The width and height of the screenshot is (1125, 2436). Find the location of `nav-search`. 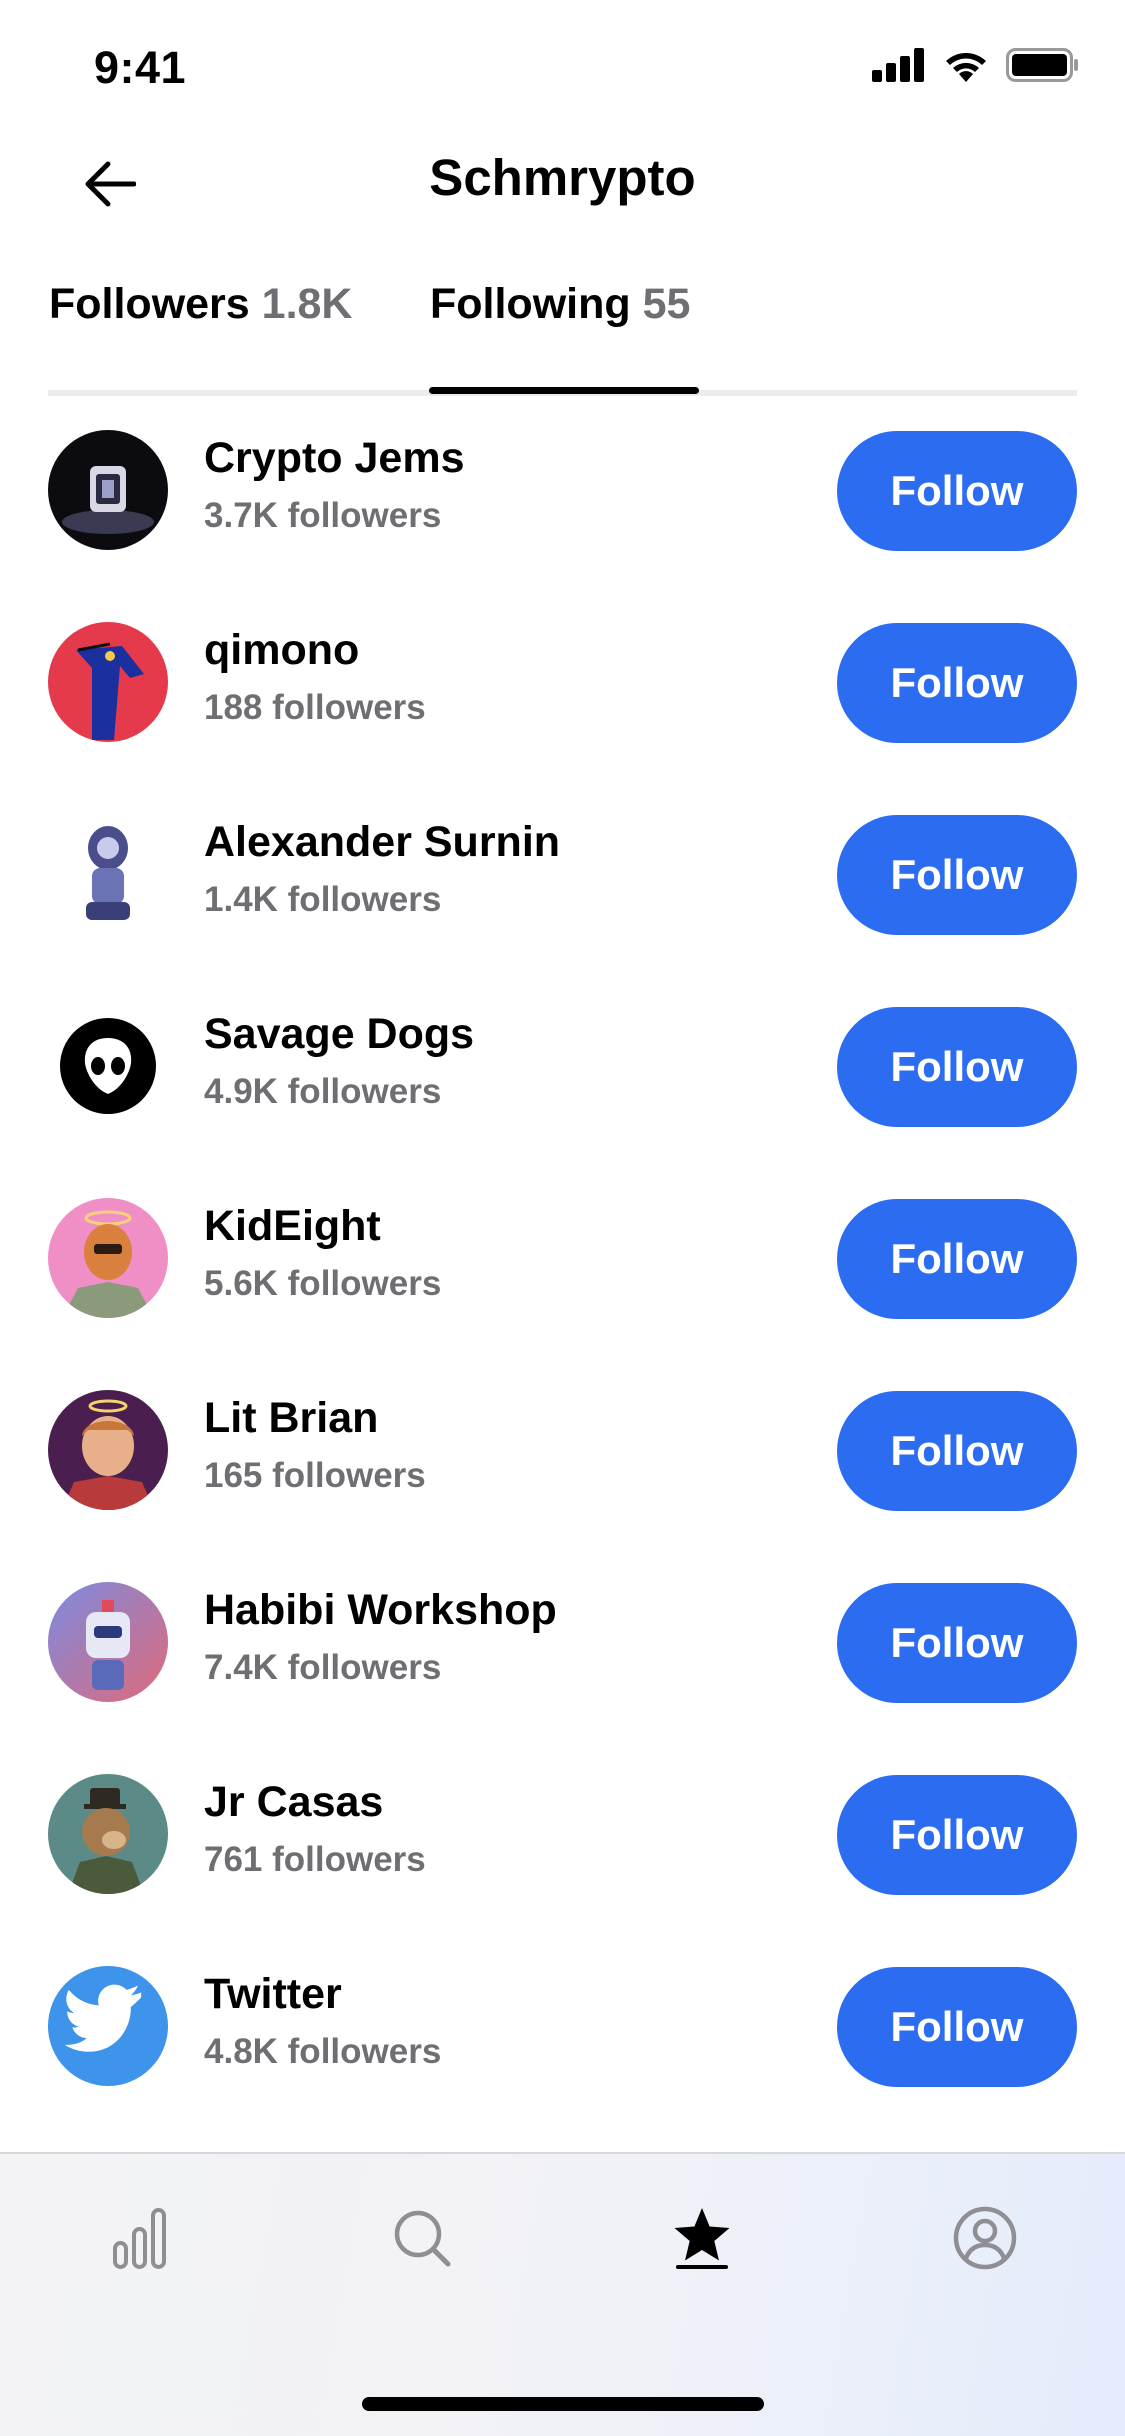

nav-search is located at coordinates (422, 2238).